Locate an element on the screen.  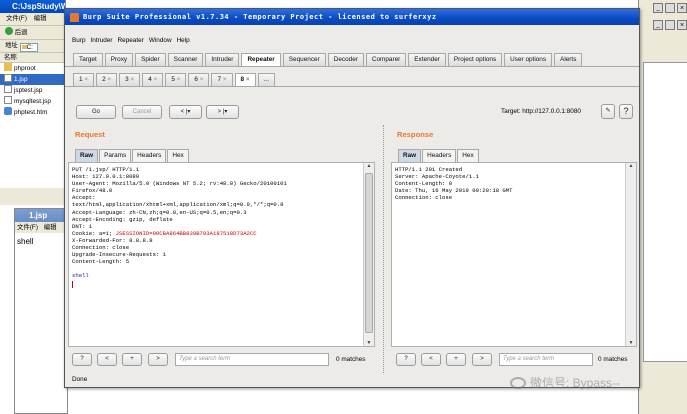
request-next-button: > is located at coordinates (158, 359).